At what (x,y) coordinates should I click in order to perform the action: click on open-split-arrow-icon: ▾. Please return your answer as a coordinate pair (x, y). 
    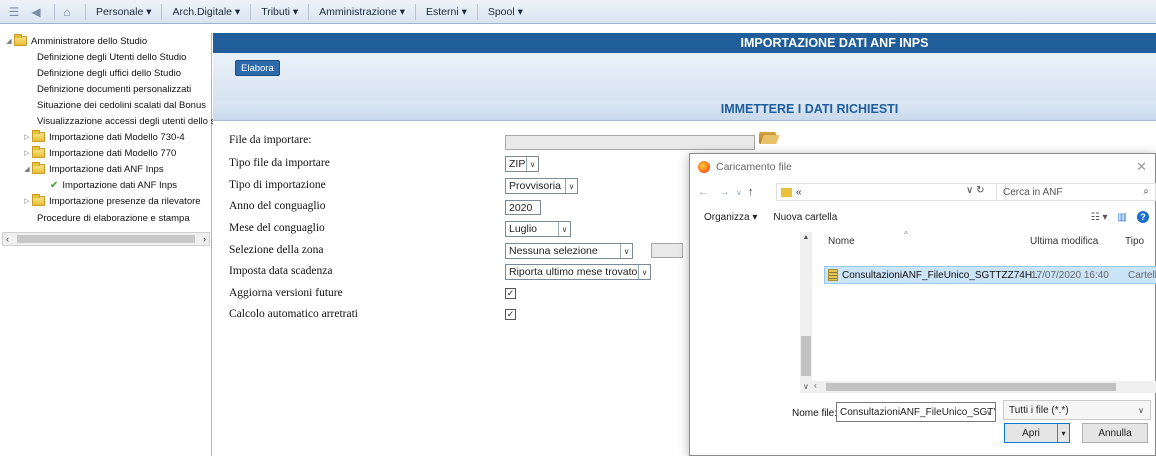
    Looking at the image, I should click on (1063, 433).